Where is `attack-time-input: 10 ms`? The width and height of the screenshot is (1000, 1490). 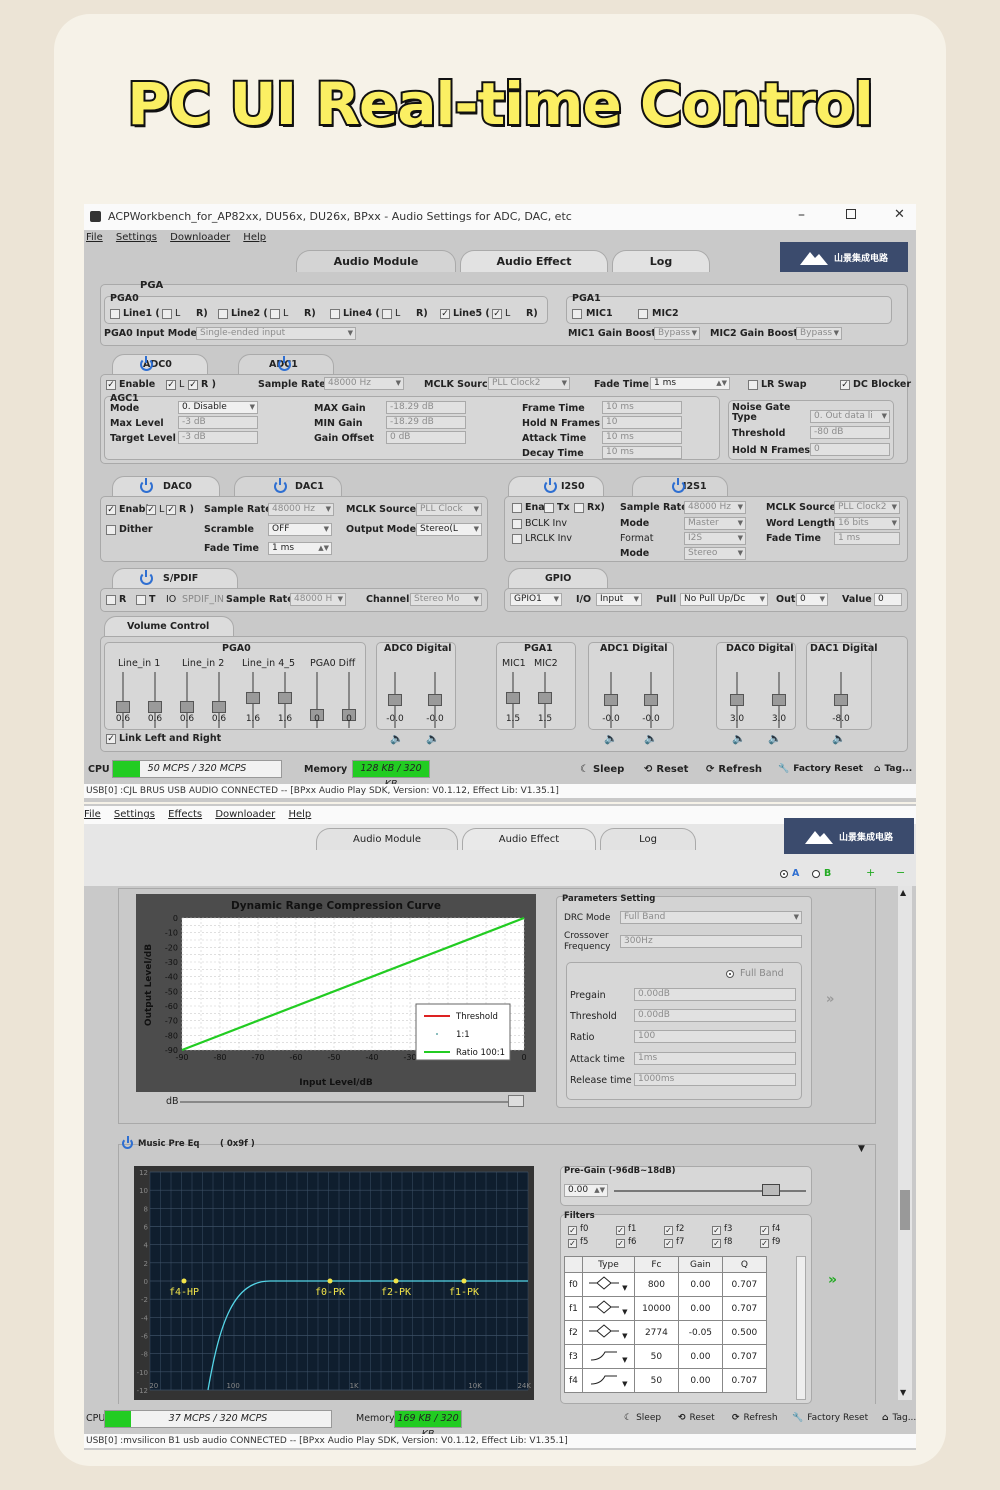
attack-time-input: 10 ms is located at coordinates (642, 437).